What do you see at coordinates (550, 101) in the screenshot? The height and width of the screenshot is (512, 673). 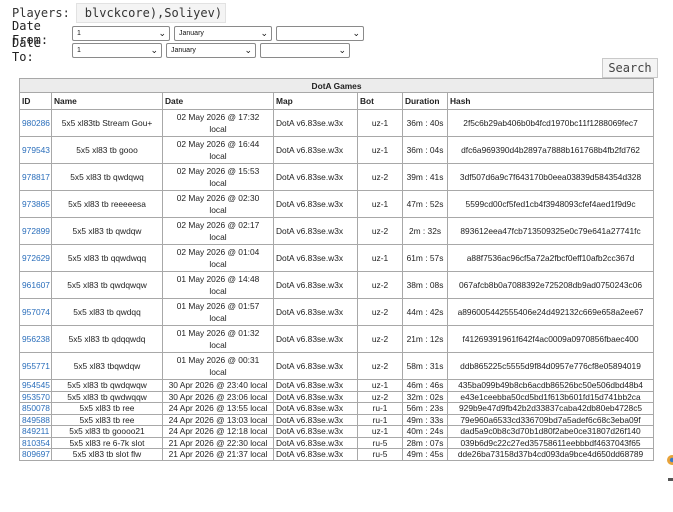 I see `column-header-hash: Hash` at bounding box center [550, 101].